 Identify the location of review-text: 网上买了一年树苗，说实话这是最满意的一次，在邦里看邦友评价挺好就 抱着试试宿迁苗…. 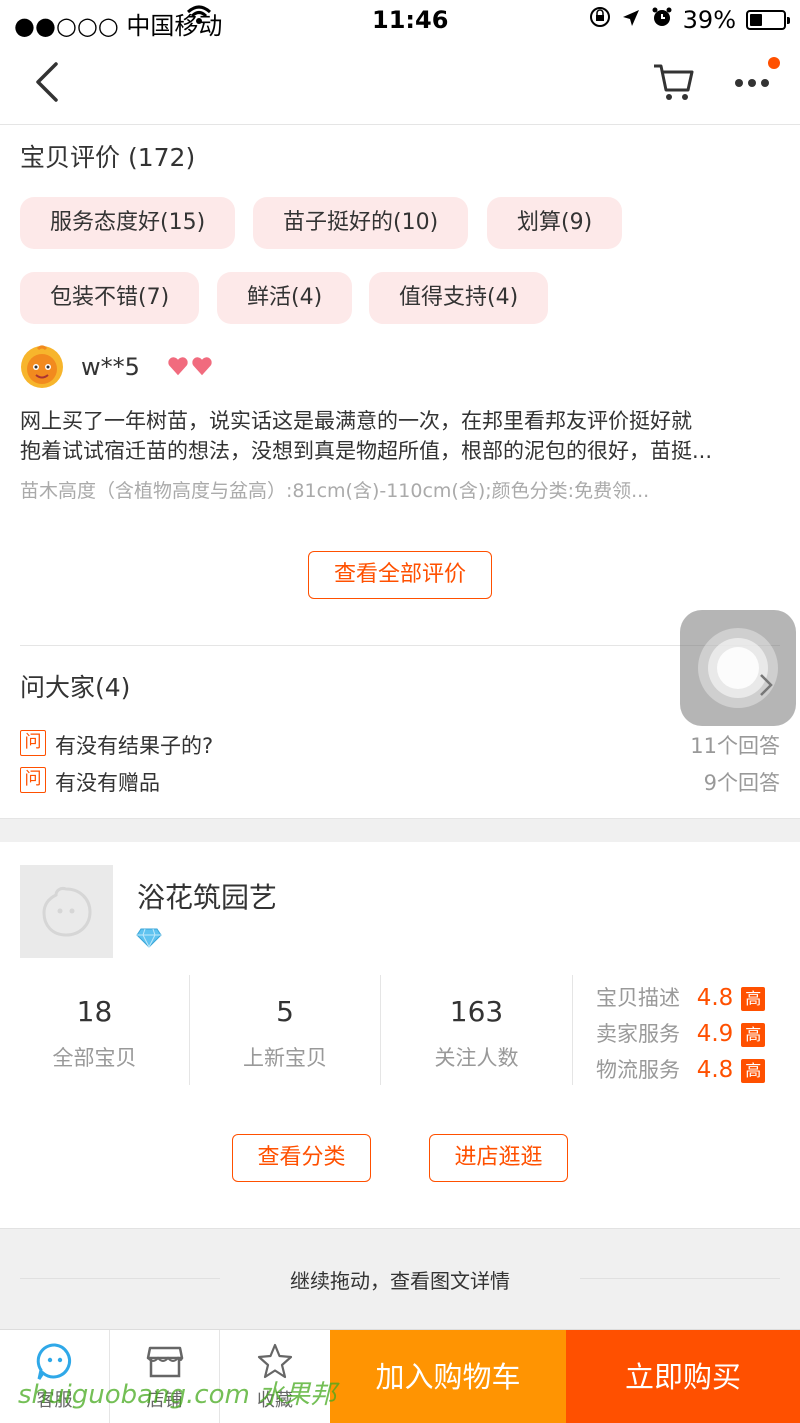
(400, 436).